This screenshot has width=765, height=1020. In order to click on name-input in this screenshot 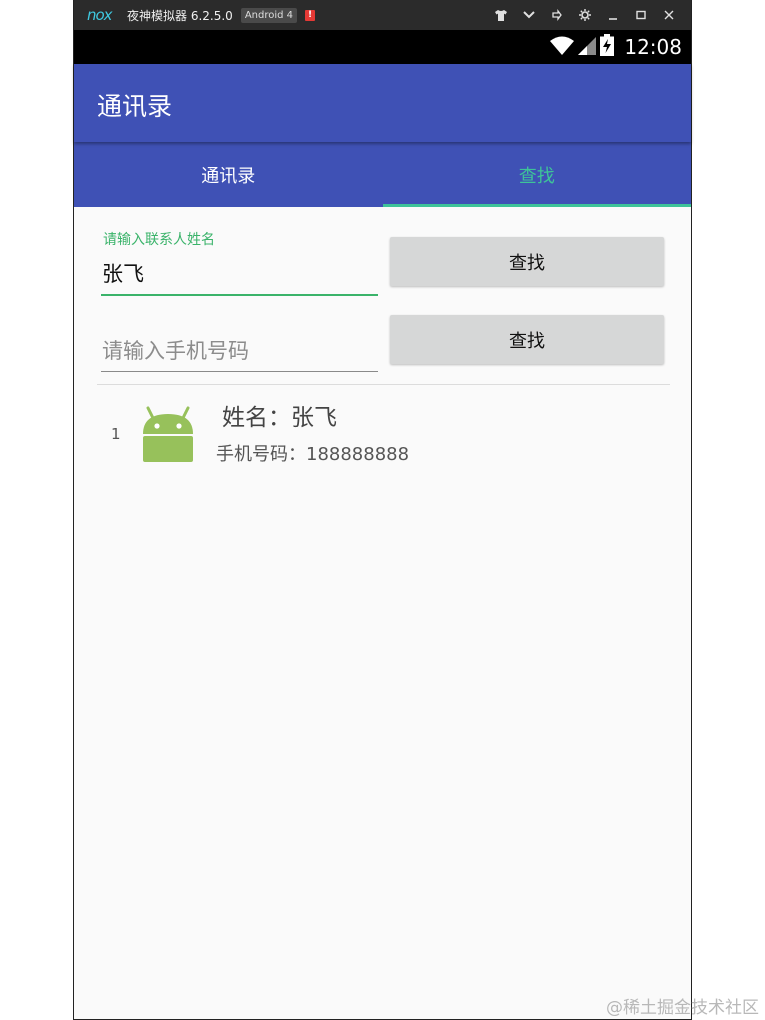, I will do `click(239, 274)`.